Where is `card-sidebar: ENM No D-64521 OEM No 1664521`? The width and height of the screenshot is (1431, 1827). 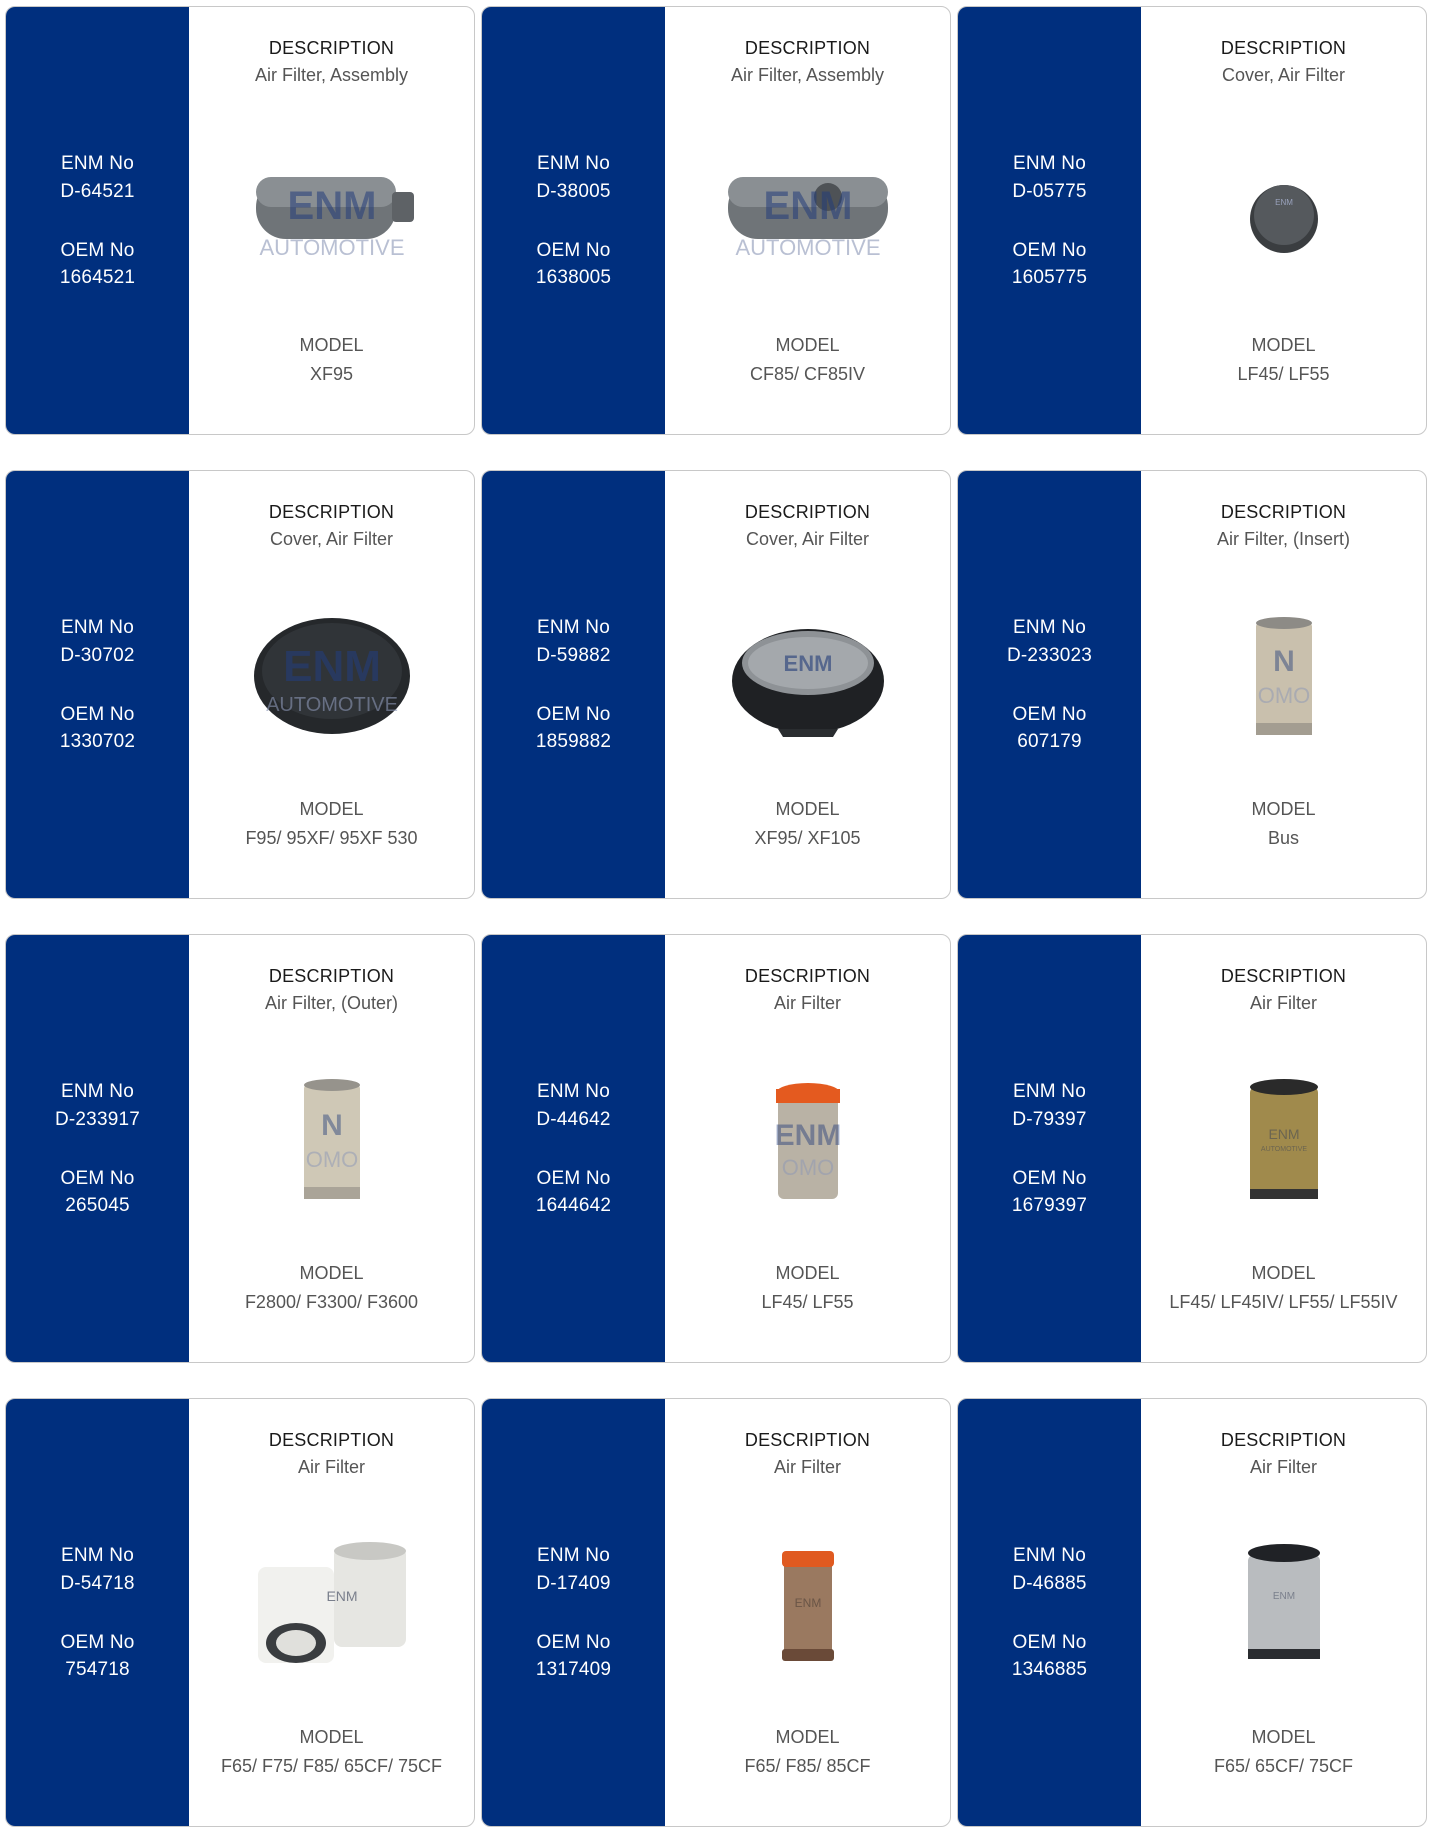
card-sidebar: ENM No D-64521 OEM No 1664521 is located at coordinates (97, 220).